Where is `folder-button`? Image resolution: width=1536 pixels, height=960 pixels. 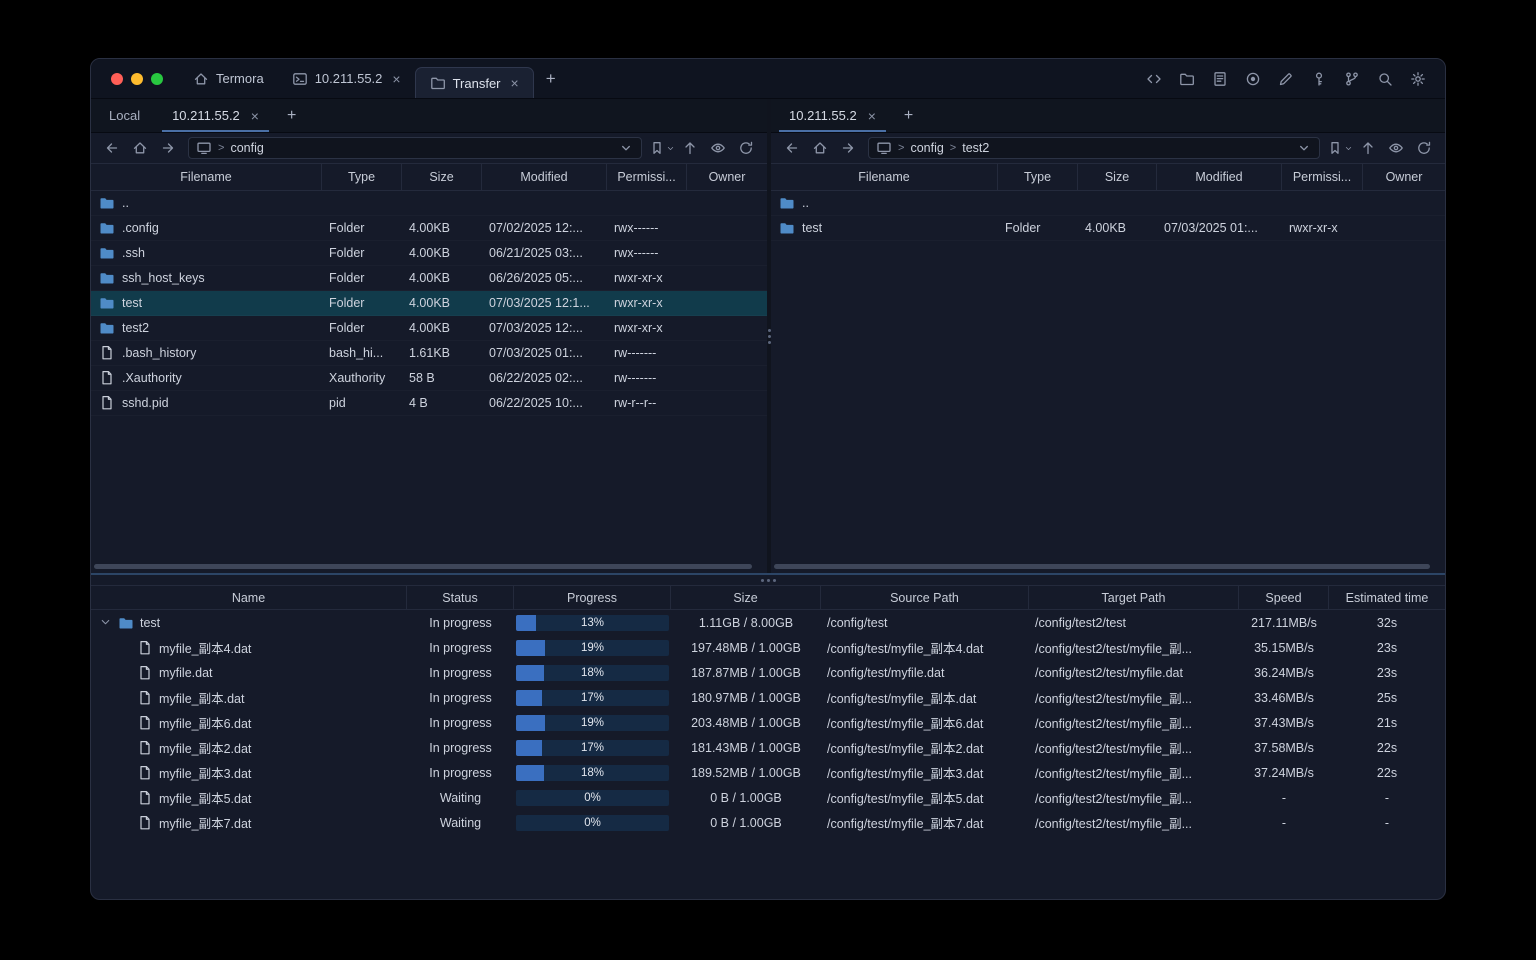 folder-button is located at coordinates (1187, 79).